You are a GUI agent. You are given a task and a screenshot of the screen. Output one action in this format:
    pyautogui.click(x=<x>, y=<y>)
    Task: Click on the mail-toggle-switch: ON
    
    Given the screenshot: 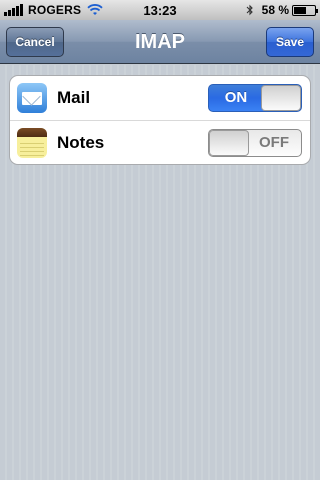 What is the action you would take?
    pyautogui.click(x=255, y=98)
    